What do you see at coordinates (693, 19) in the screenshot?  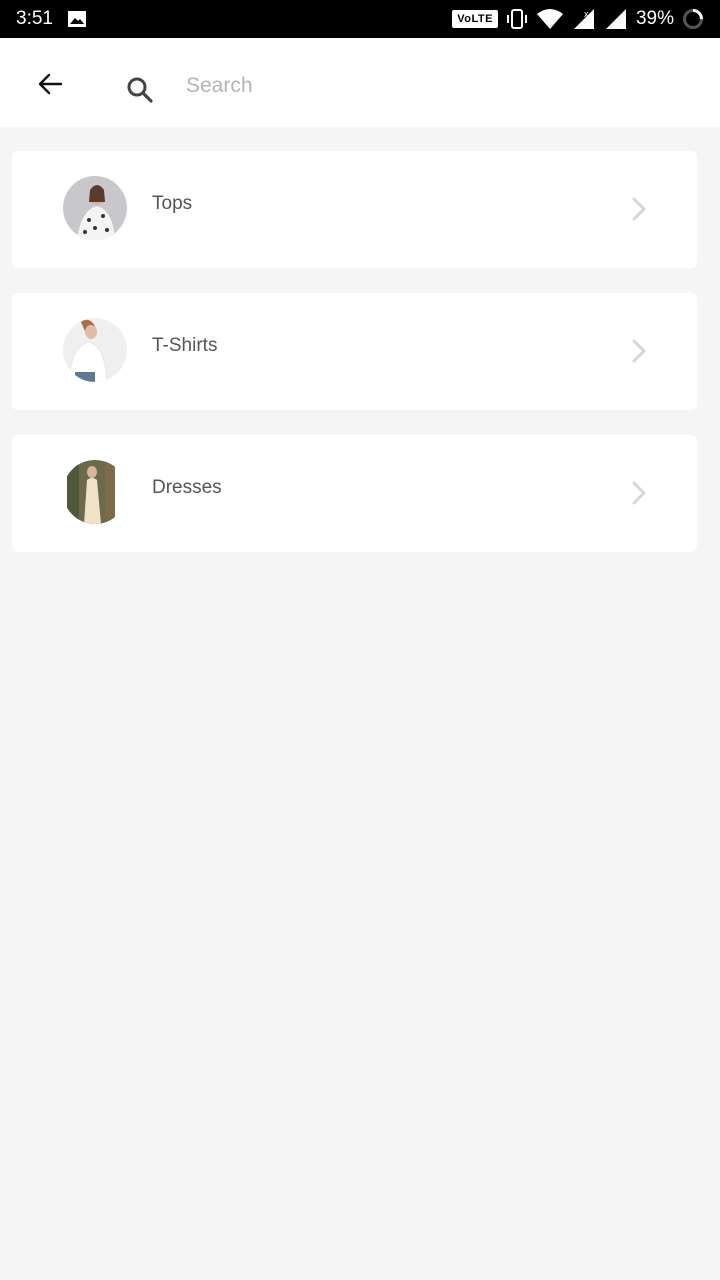 I see `battery-icon` at bounding box center [693, 19].